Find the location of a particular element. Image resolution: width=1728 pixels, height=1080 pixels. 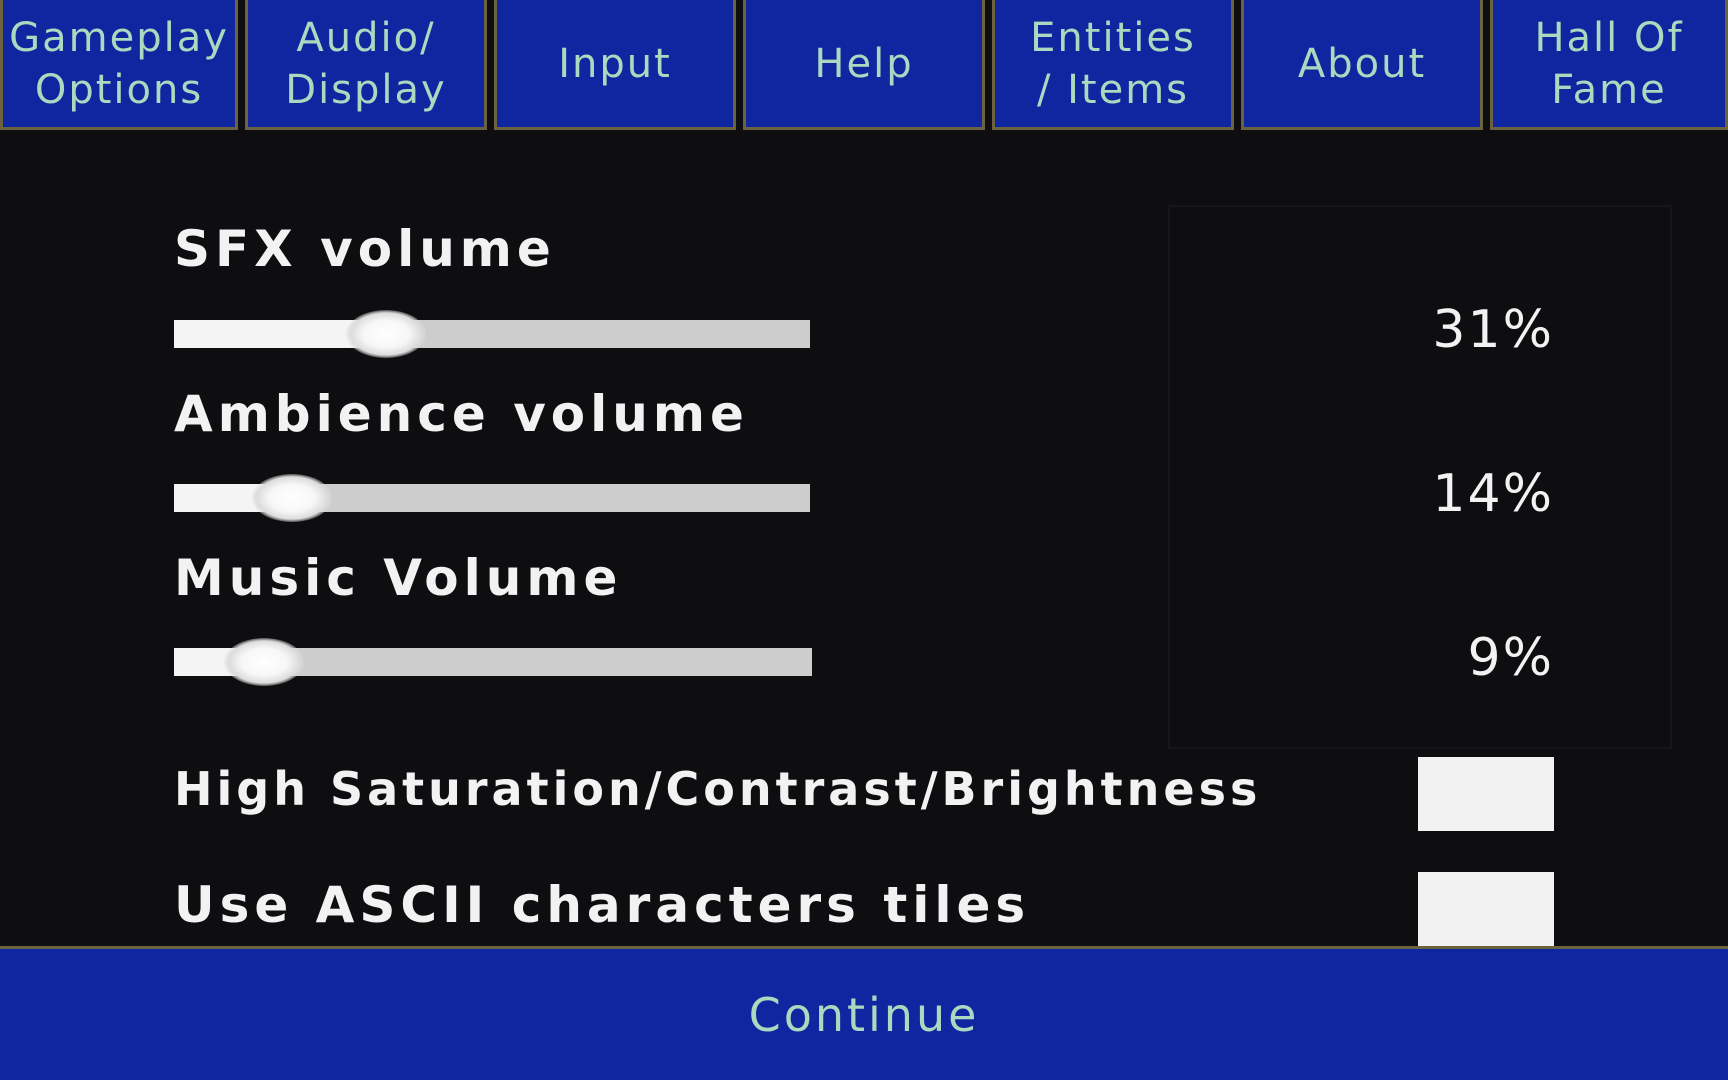

sfx-volume-slider is located at coordinates (492, 334).